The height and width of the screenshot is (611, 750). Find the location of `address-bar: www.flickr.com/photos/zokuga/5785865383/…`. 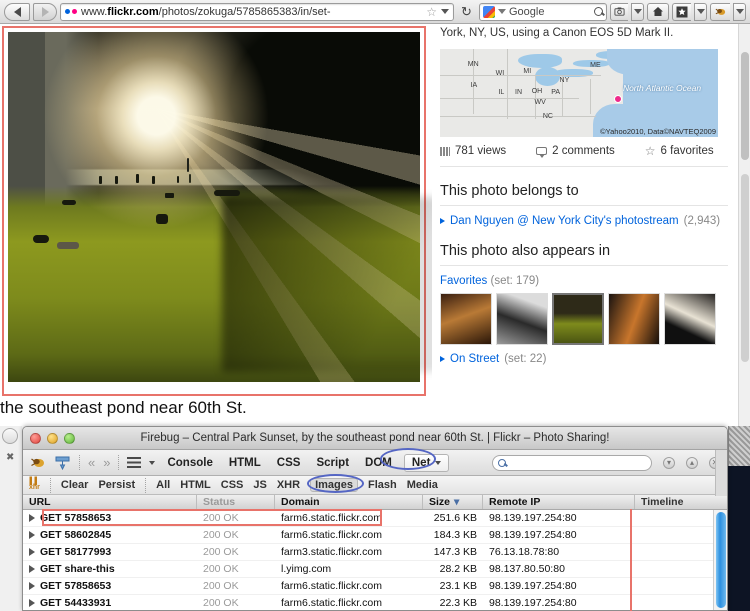

address-bar: www.flickr.com/photos/zokuga/5785865383/… is located at coordinates (257, 11).